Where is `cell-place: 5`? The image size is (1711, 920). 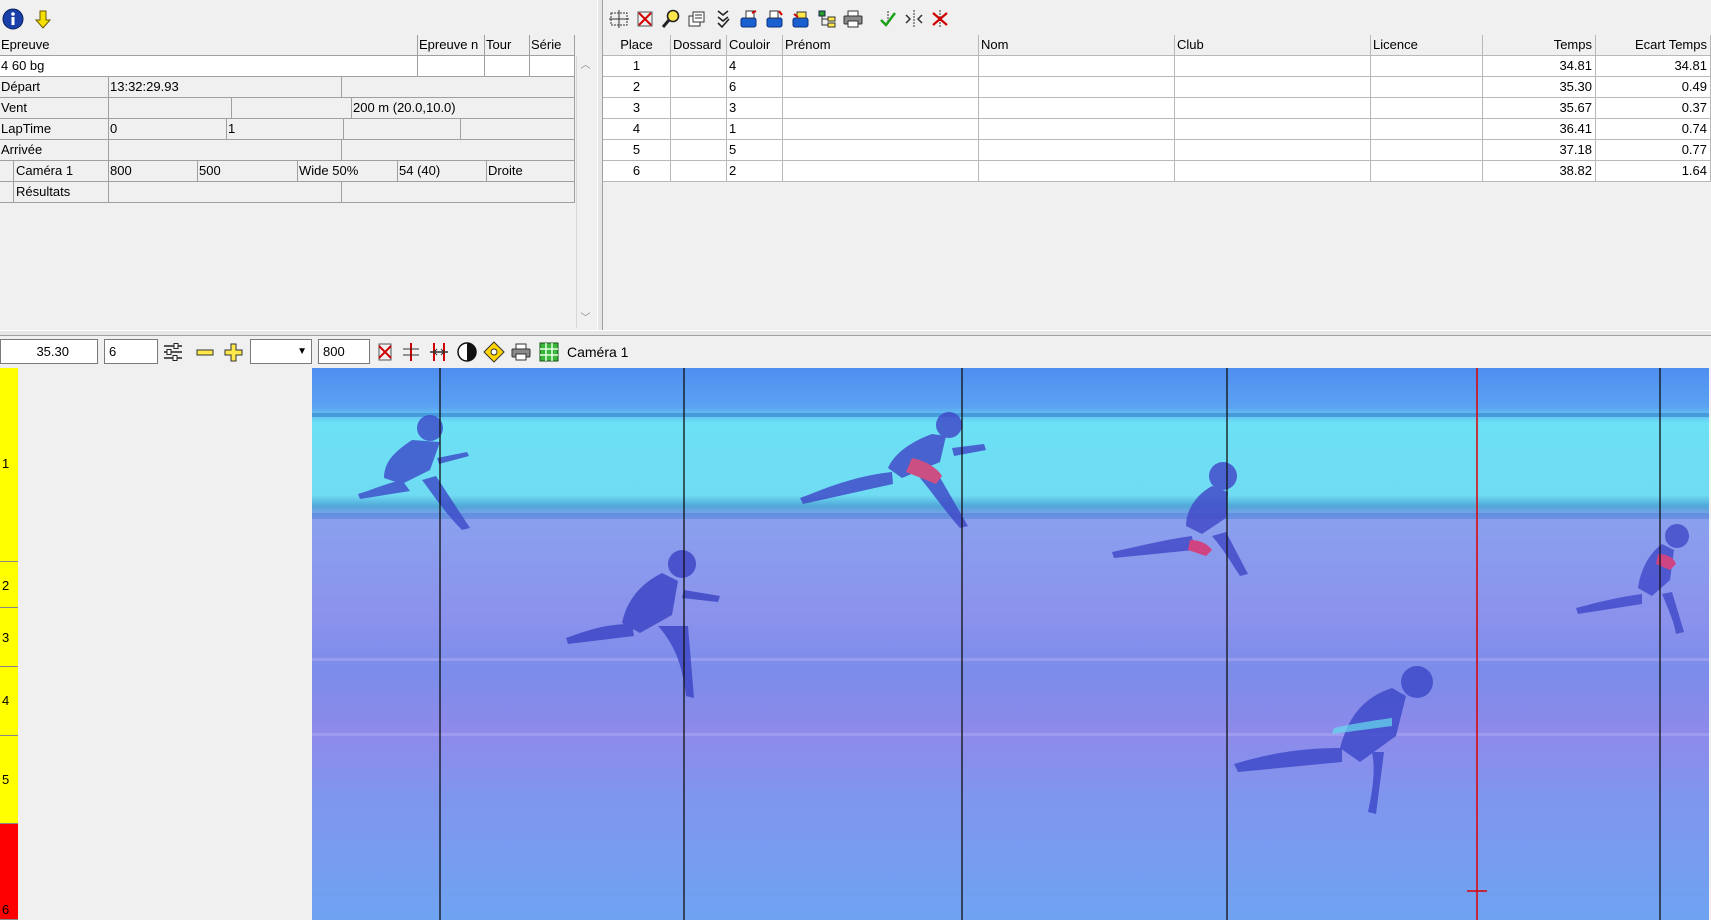
cell-place: 5 is located at coordinates (637, 150).